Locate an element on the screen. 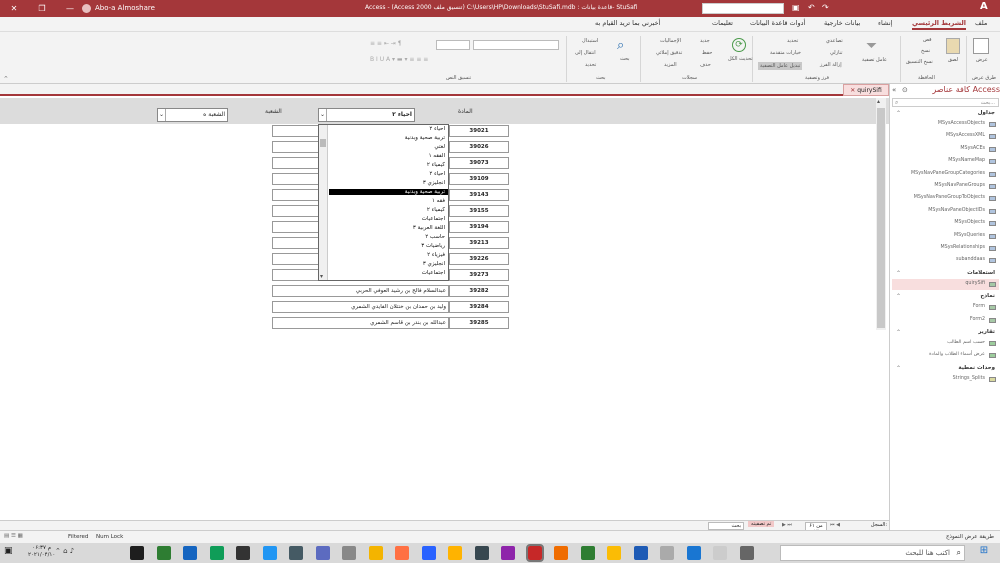 The image size is (1000, 563). nav-item: MSysQueries is located at coordinates (945, 236).